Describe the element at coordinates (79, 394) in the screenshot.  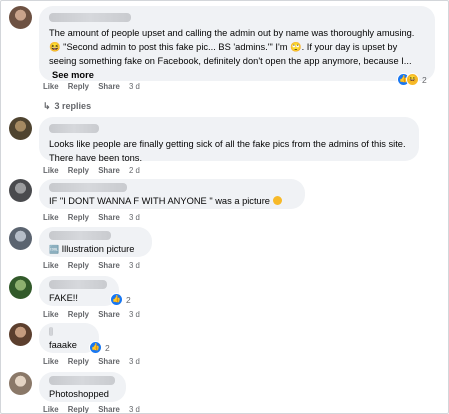
I see `comment-text: Photoshopped` at that location.